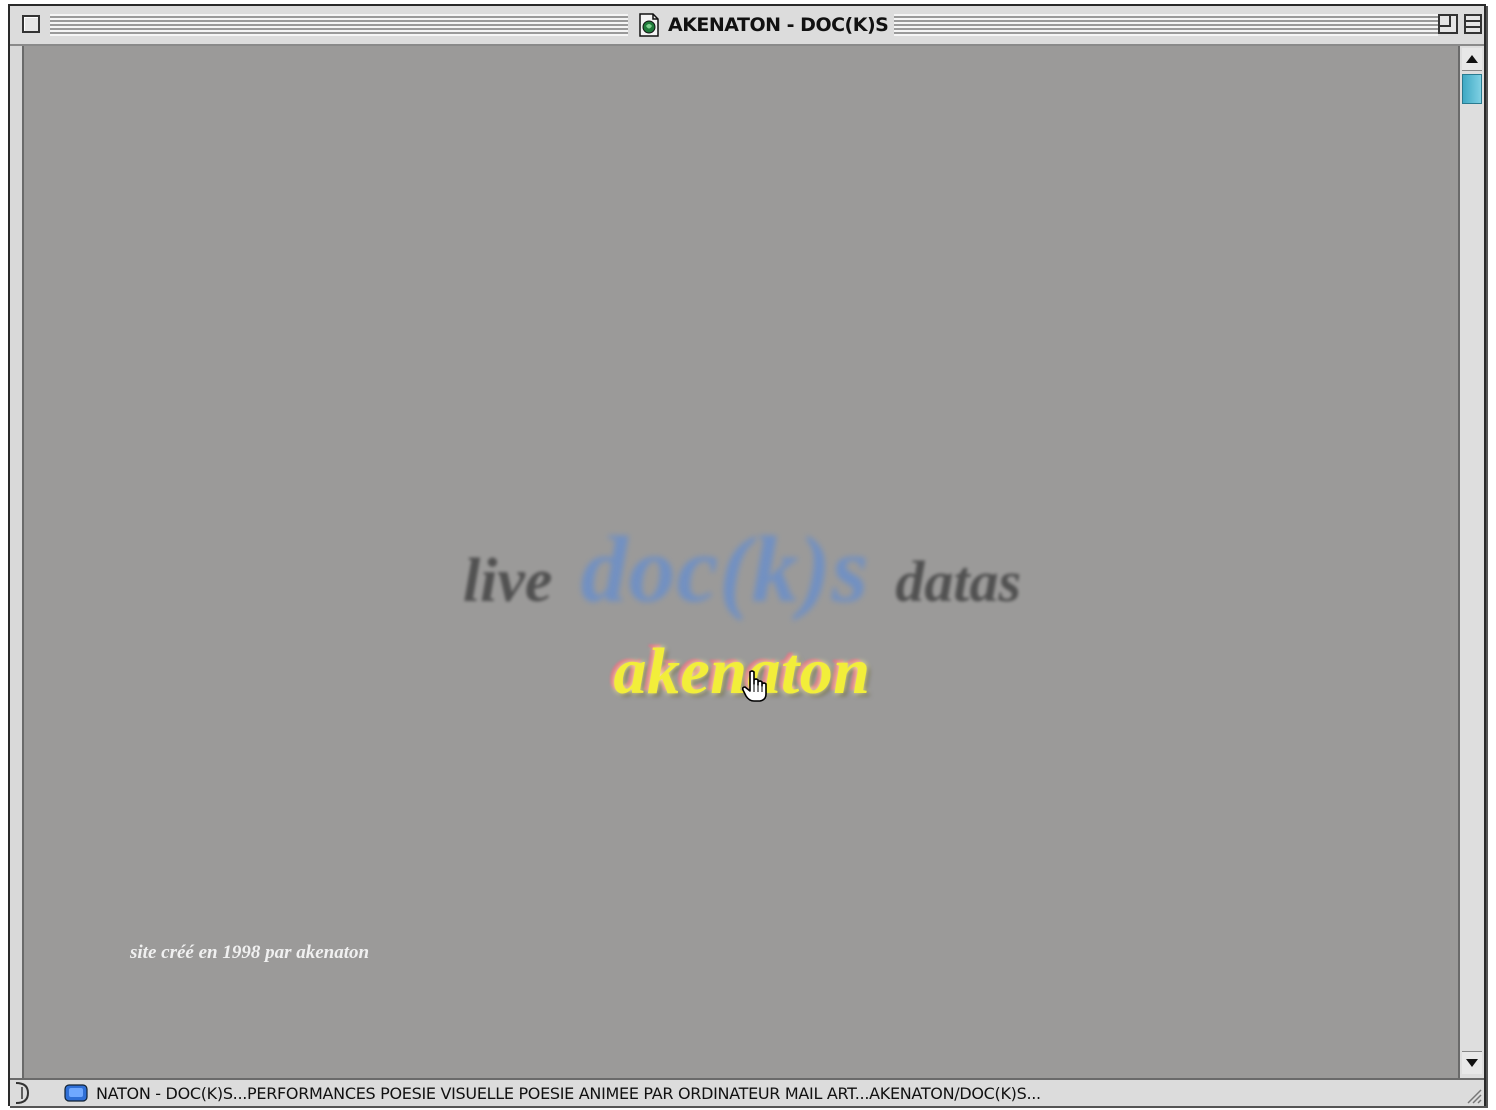  What do you see at coordinates (649, 25) in the screenshot?
I see `document-icon` at bounding box center [649, 25].